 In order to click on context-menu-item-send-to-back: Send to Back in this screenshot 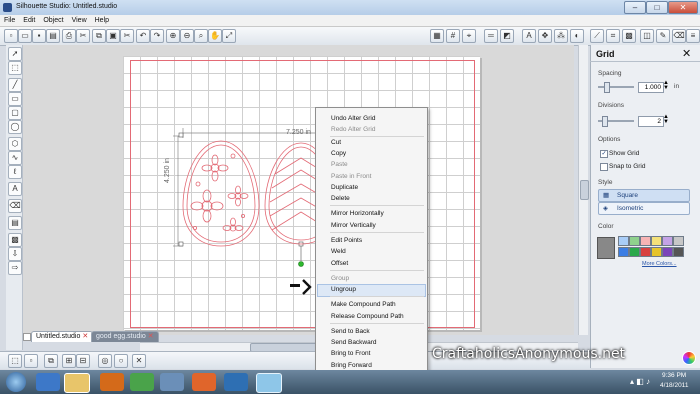, I will do `click(350, 331)`.